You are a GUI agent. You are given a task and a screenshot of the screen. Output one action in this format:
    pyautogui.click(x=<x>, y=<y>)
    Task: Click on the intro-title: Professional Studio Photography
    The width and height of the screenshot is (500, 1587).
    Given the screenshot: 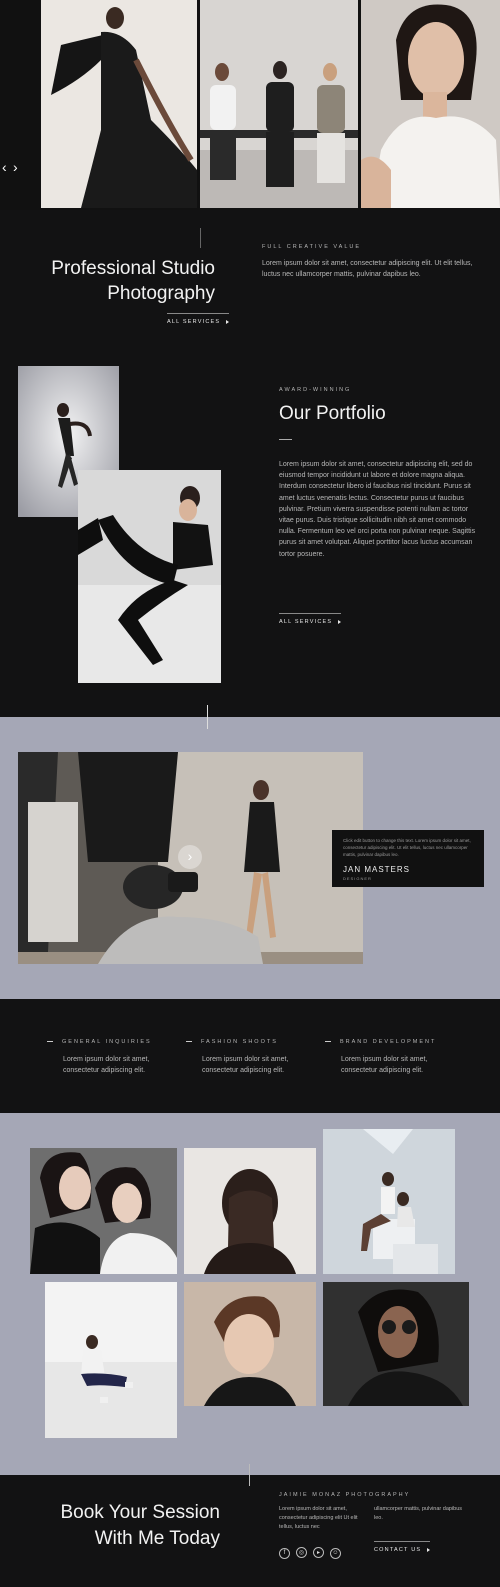 What is the action you would take?
    pyautogui.click(x=107, y=281)
    